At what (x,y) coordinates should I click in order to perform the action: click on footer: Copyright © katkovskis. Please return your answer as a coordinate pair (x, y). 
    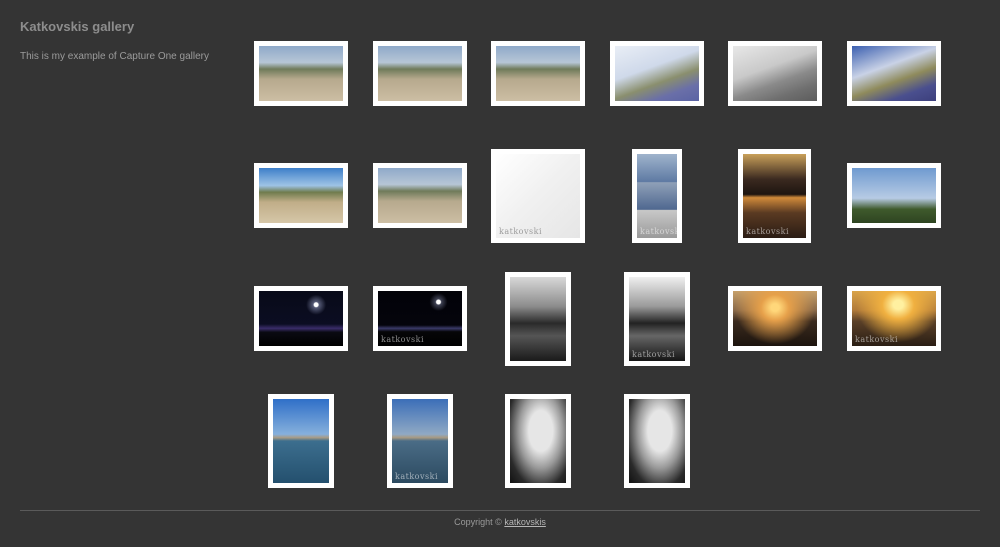
    Looking at the image, I should click on (500, 522).